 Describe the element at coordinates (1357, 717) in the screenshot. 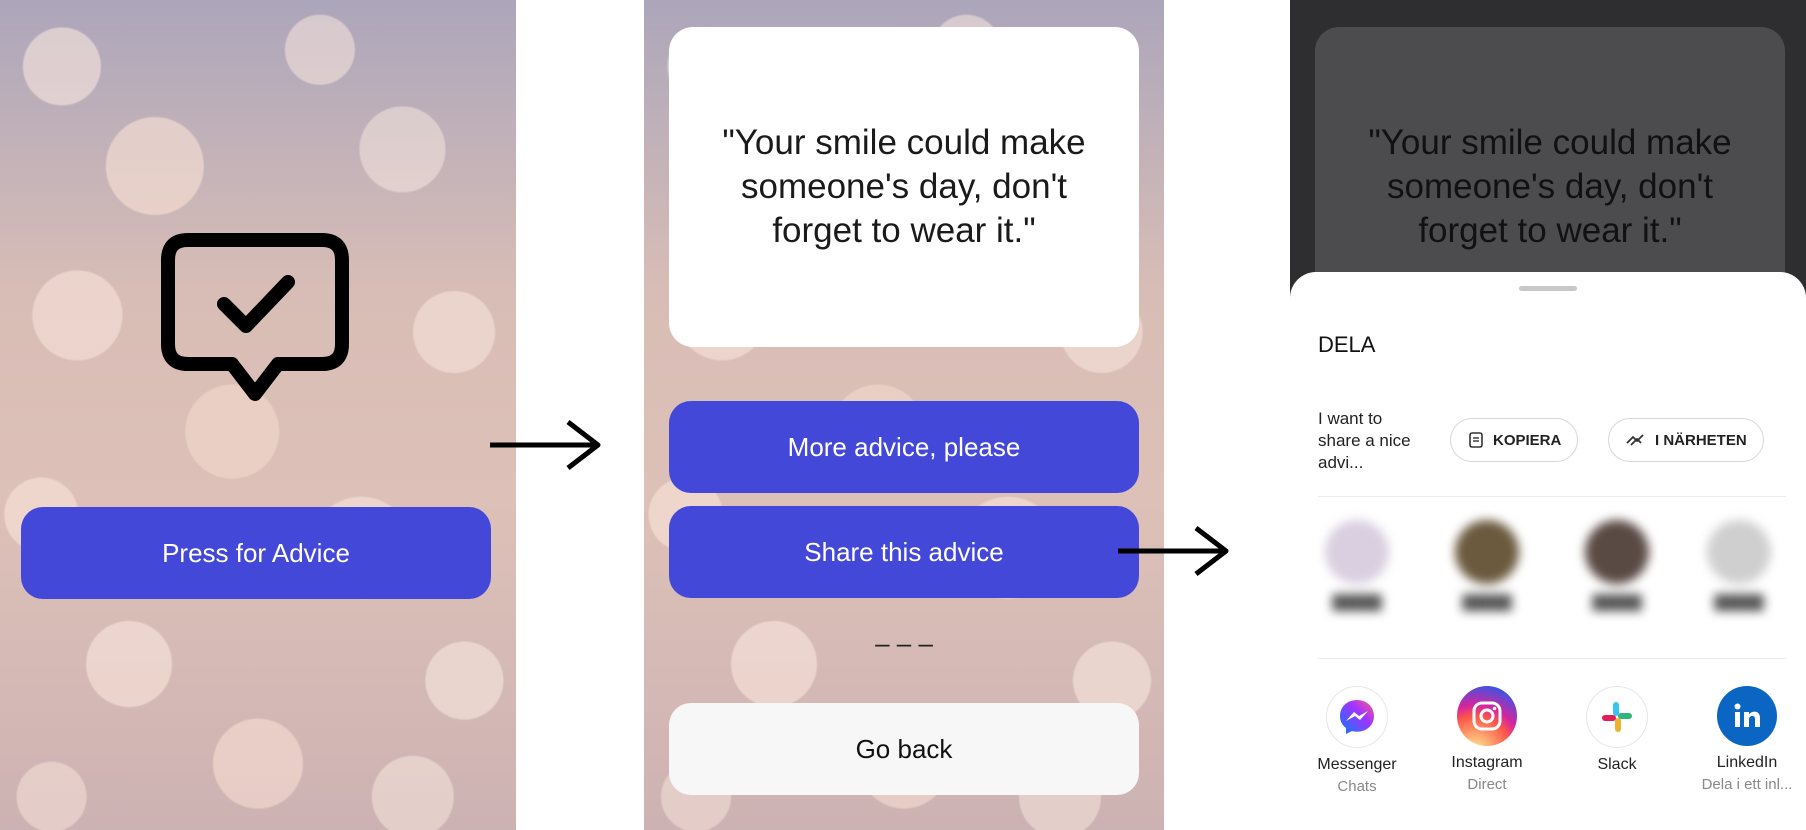

I see `messenger-icon` at that location.